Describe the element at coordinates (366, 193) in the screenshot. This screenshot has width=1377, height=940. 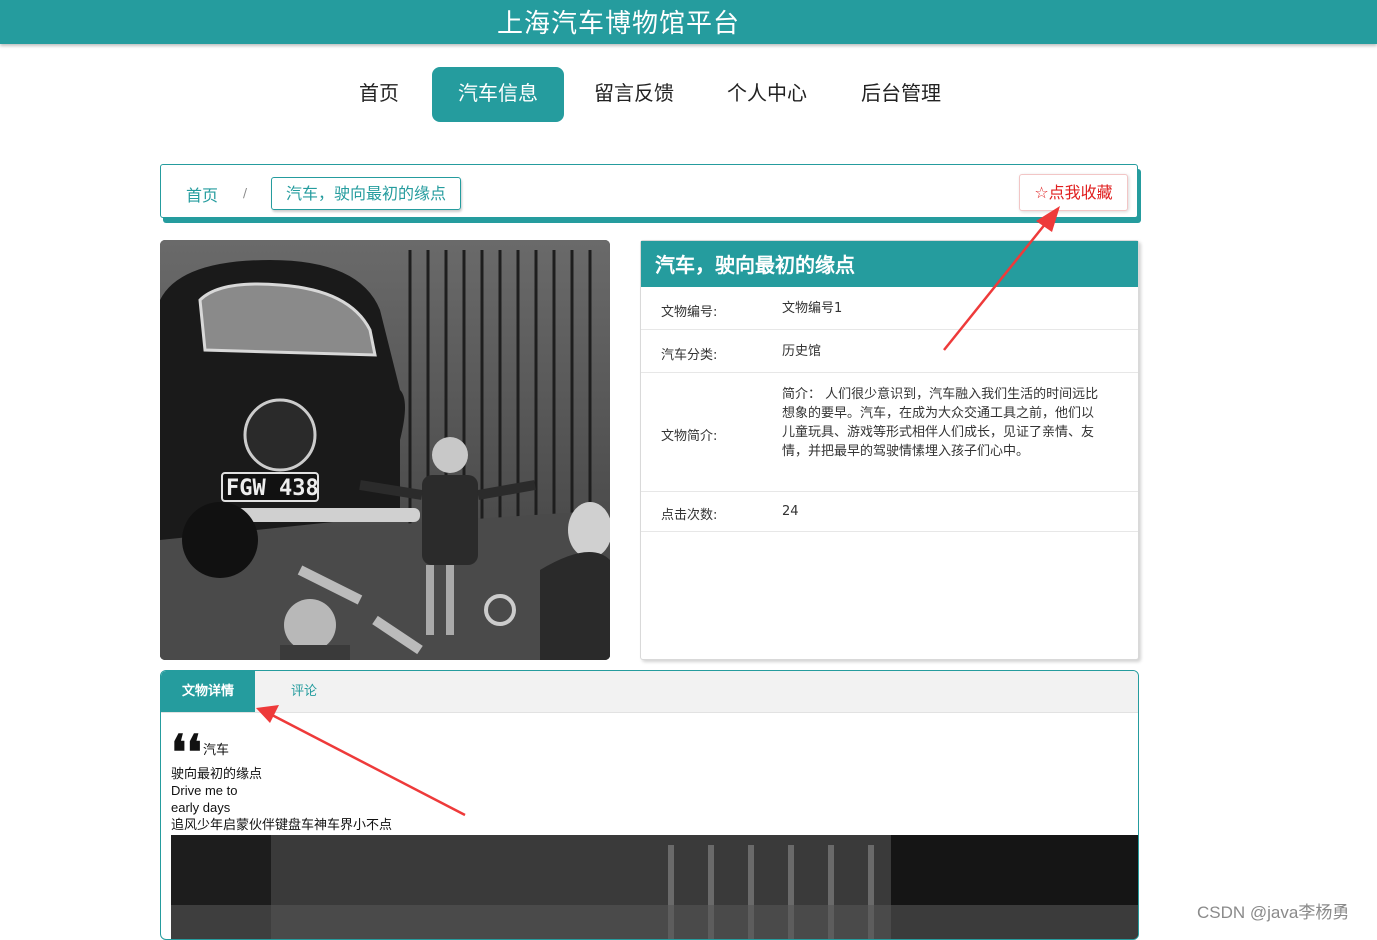
I see `breadcrumb-current: 汽车，驶向最初的缘点` at that location.